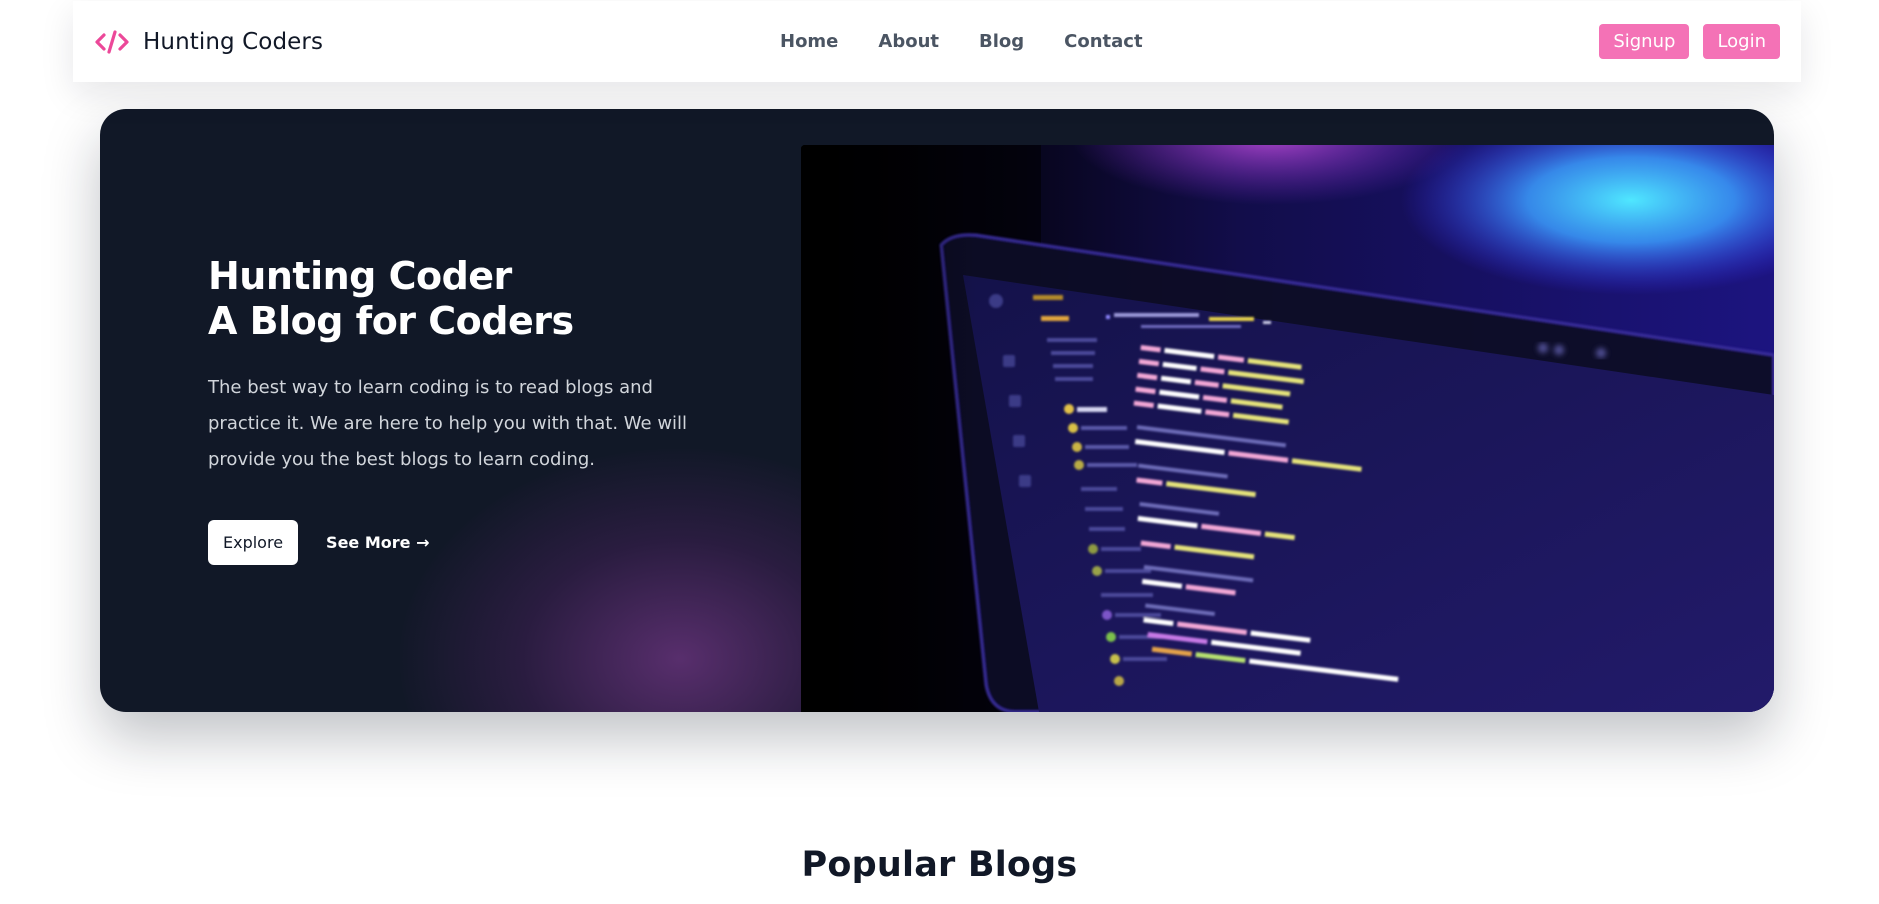  I want to click on main-nav: Home About Blog Contact, so click(961, 41).